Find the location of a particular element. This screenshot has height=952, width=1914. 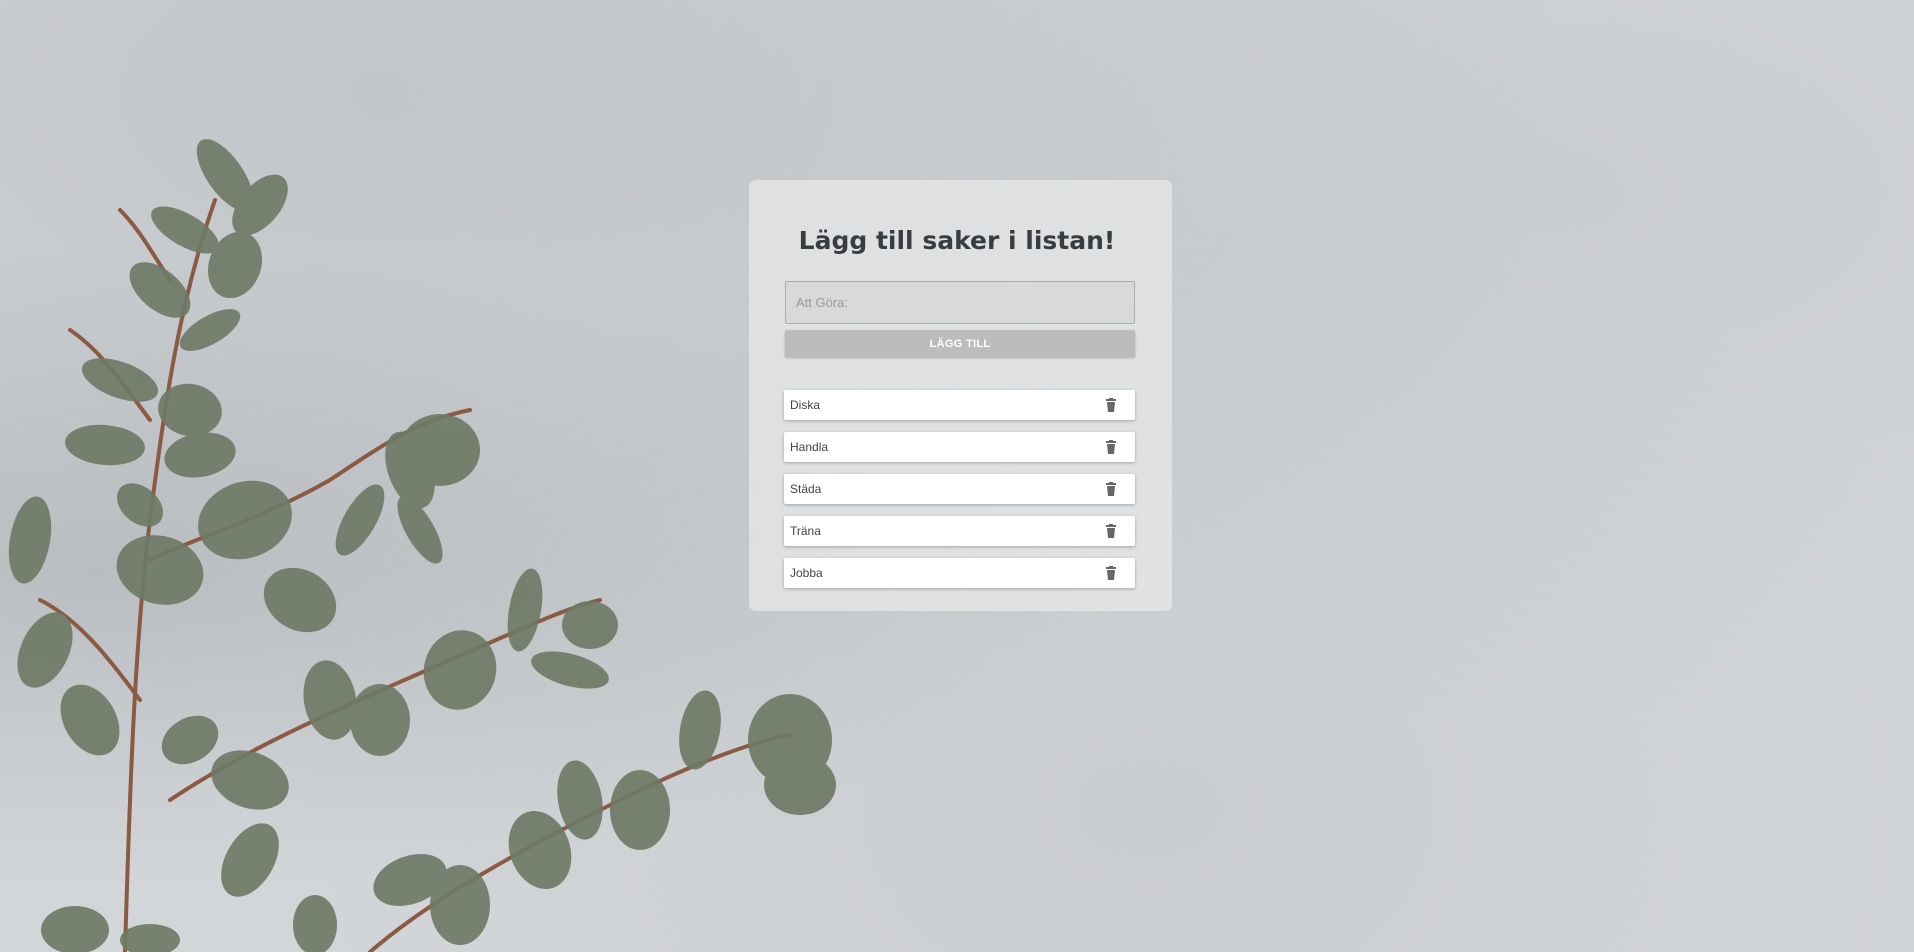

todo-list: Diska Handla Städa Träna Jobba is located at coordinates (959, 495).